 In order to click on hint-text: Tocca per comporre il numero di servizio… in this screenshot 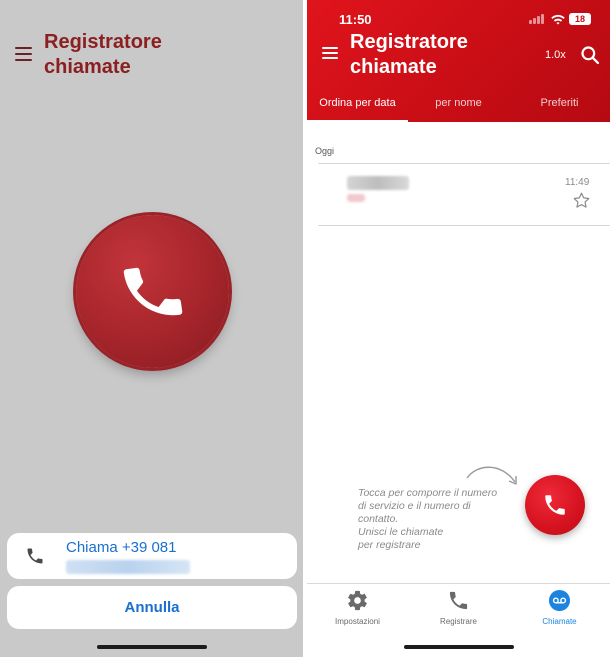, I will do `click(438, 519)`.